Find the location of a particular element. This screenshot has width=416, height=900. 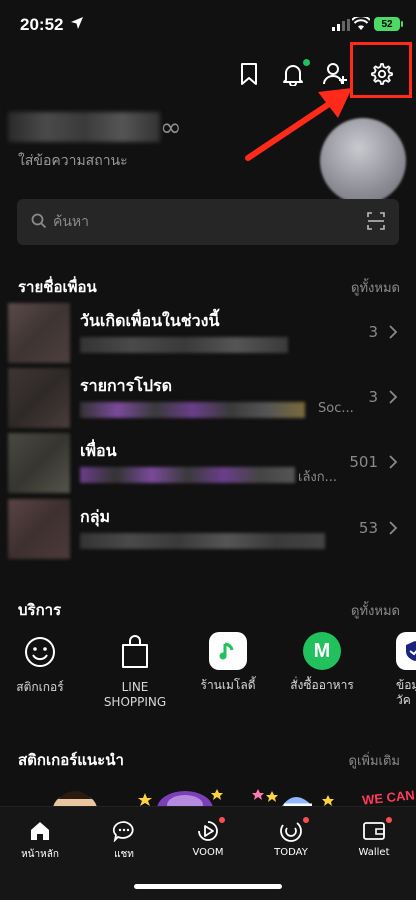

tab-home: หน้าหลัก is located at coordinates (40, 839).